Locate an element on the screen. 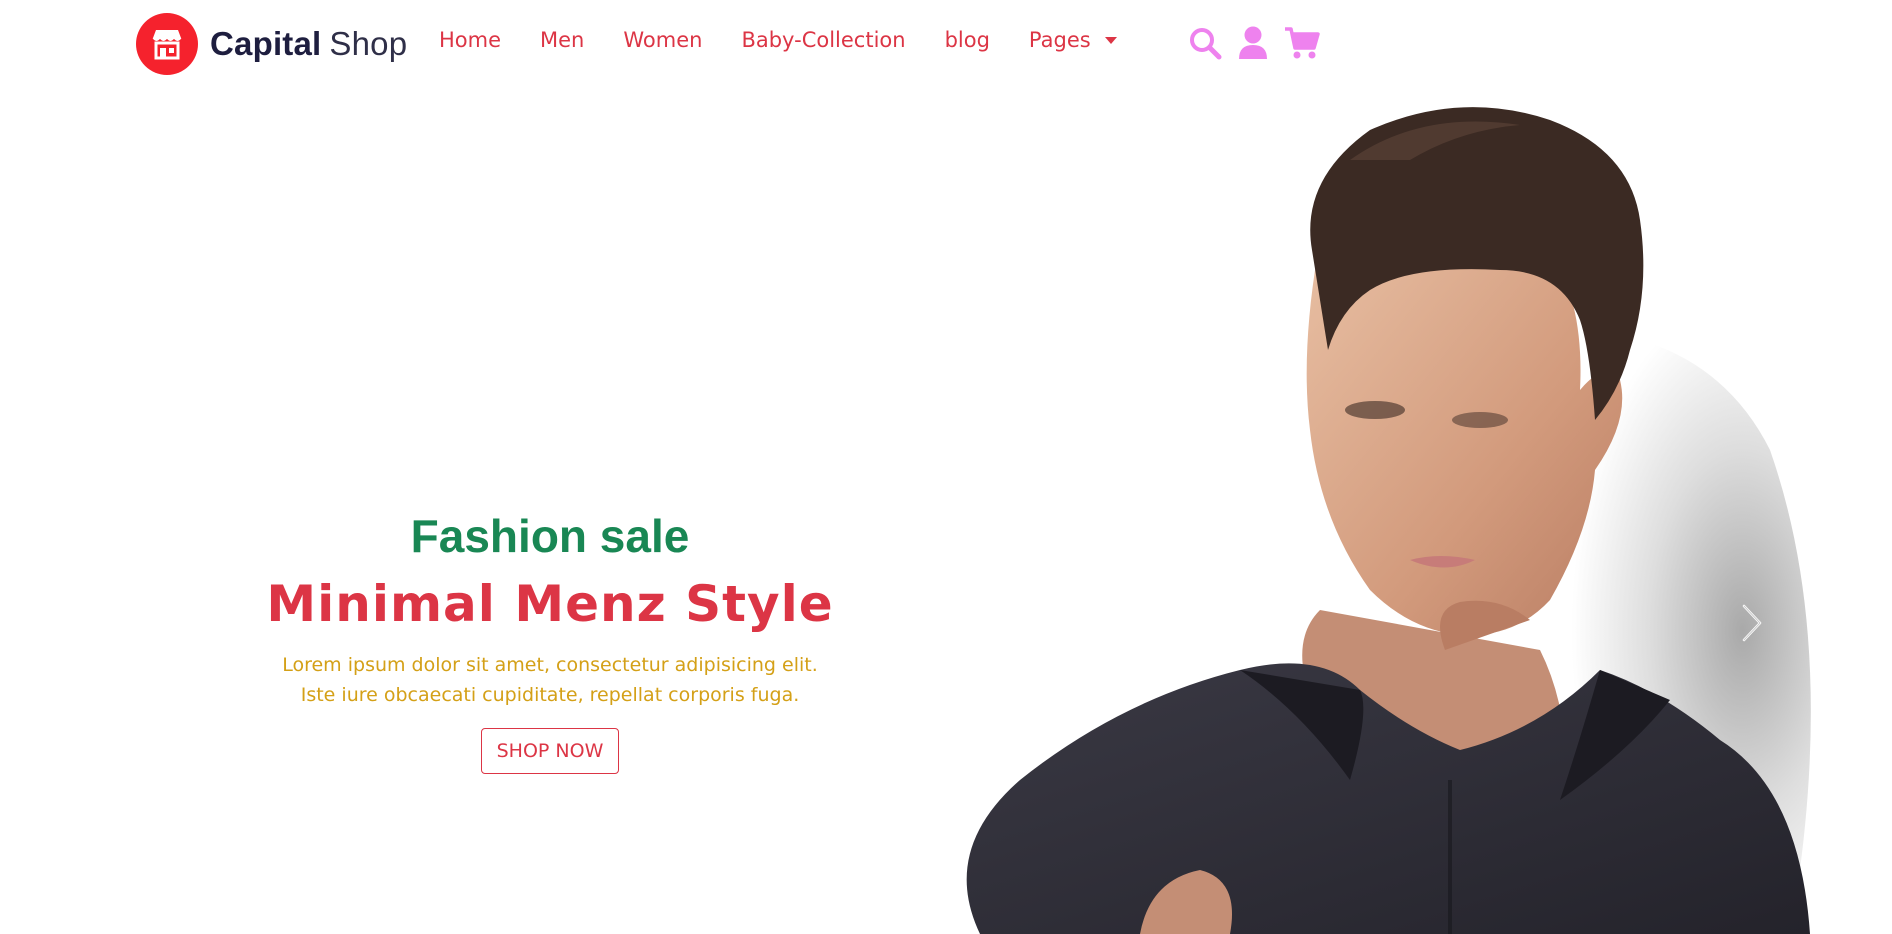  nav-link-baby-collection: Baby-Collection is located at coordinates (823, 40).